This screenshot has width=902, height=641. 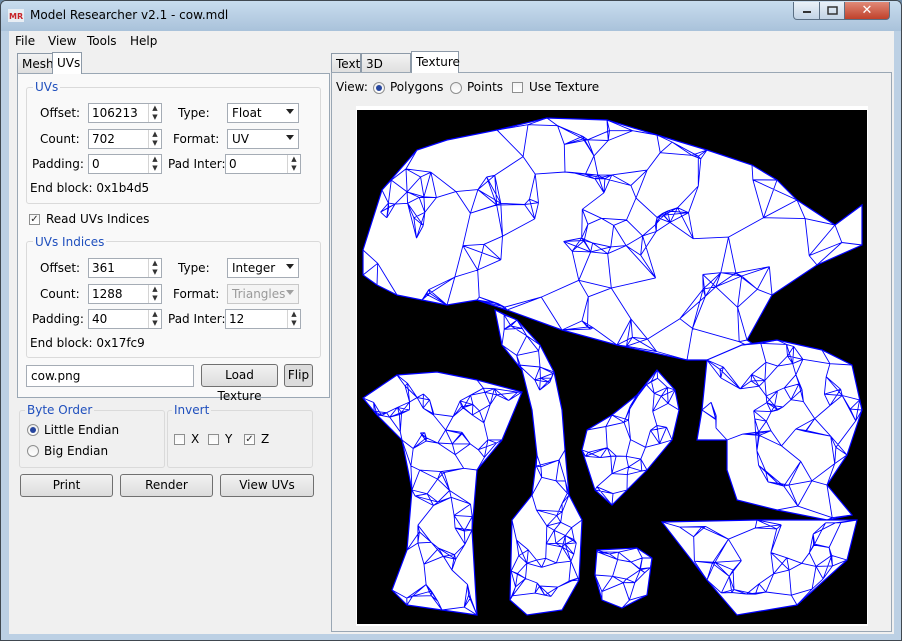 I want to click on indices-end-block: End block: 0x17fc9, so click(x=87, y=343).